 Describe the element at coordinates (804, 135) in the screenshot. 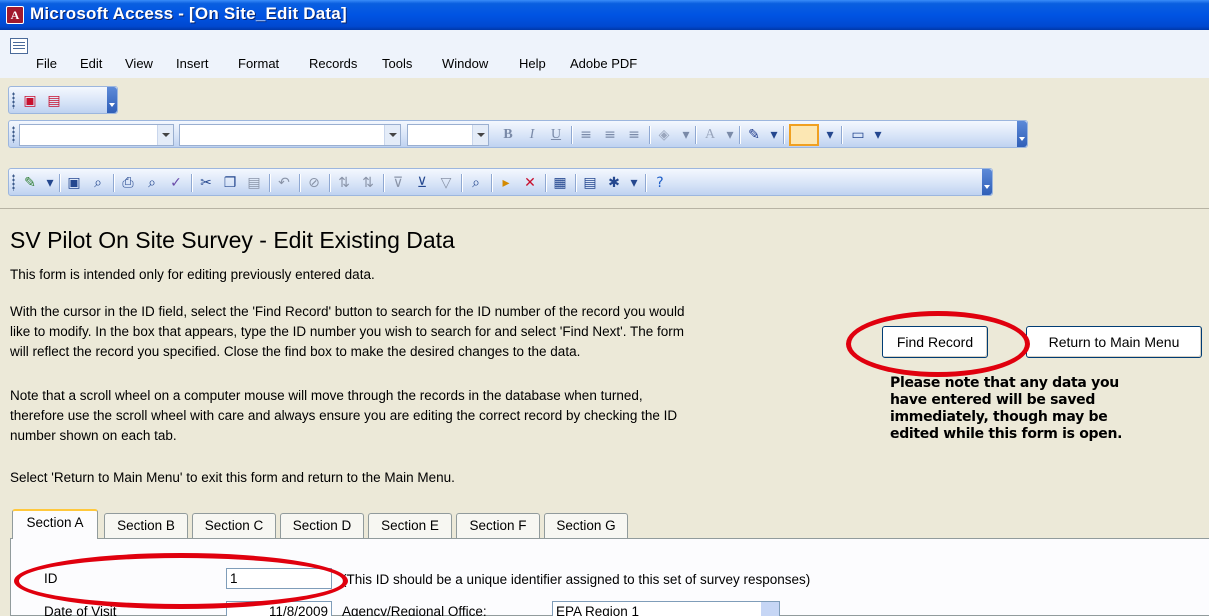

I see `special-effect-icon` at that location.